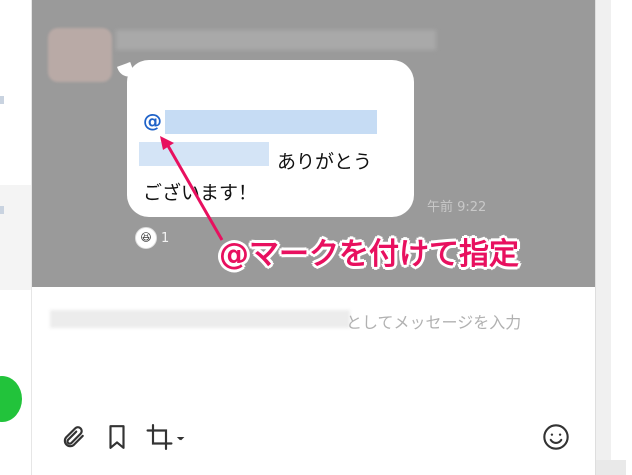  I want to click on bookmark-icon, so click(117, 437).